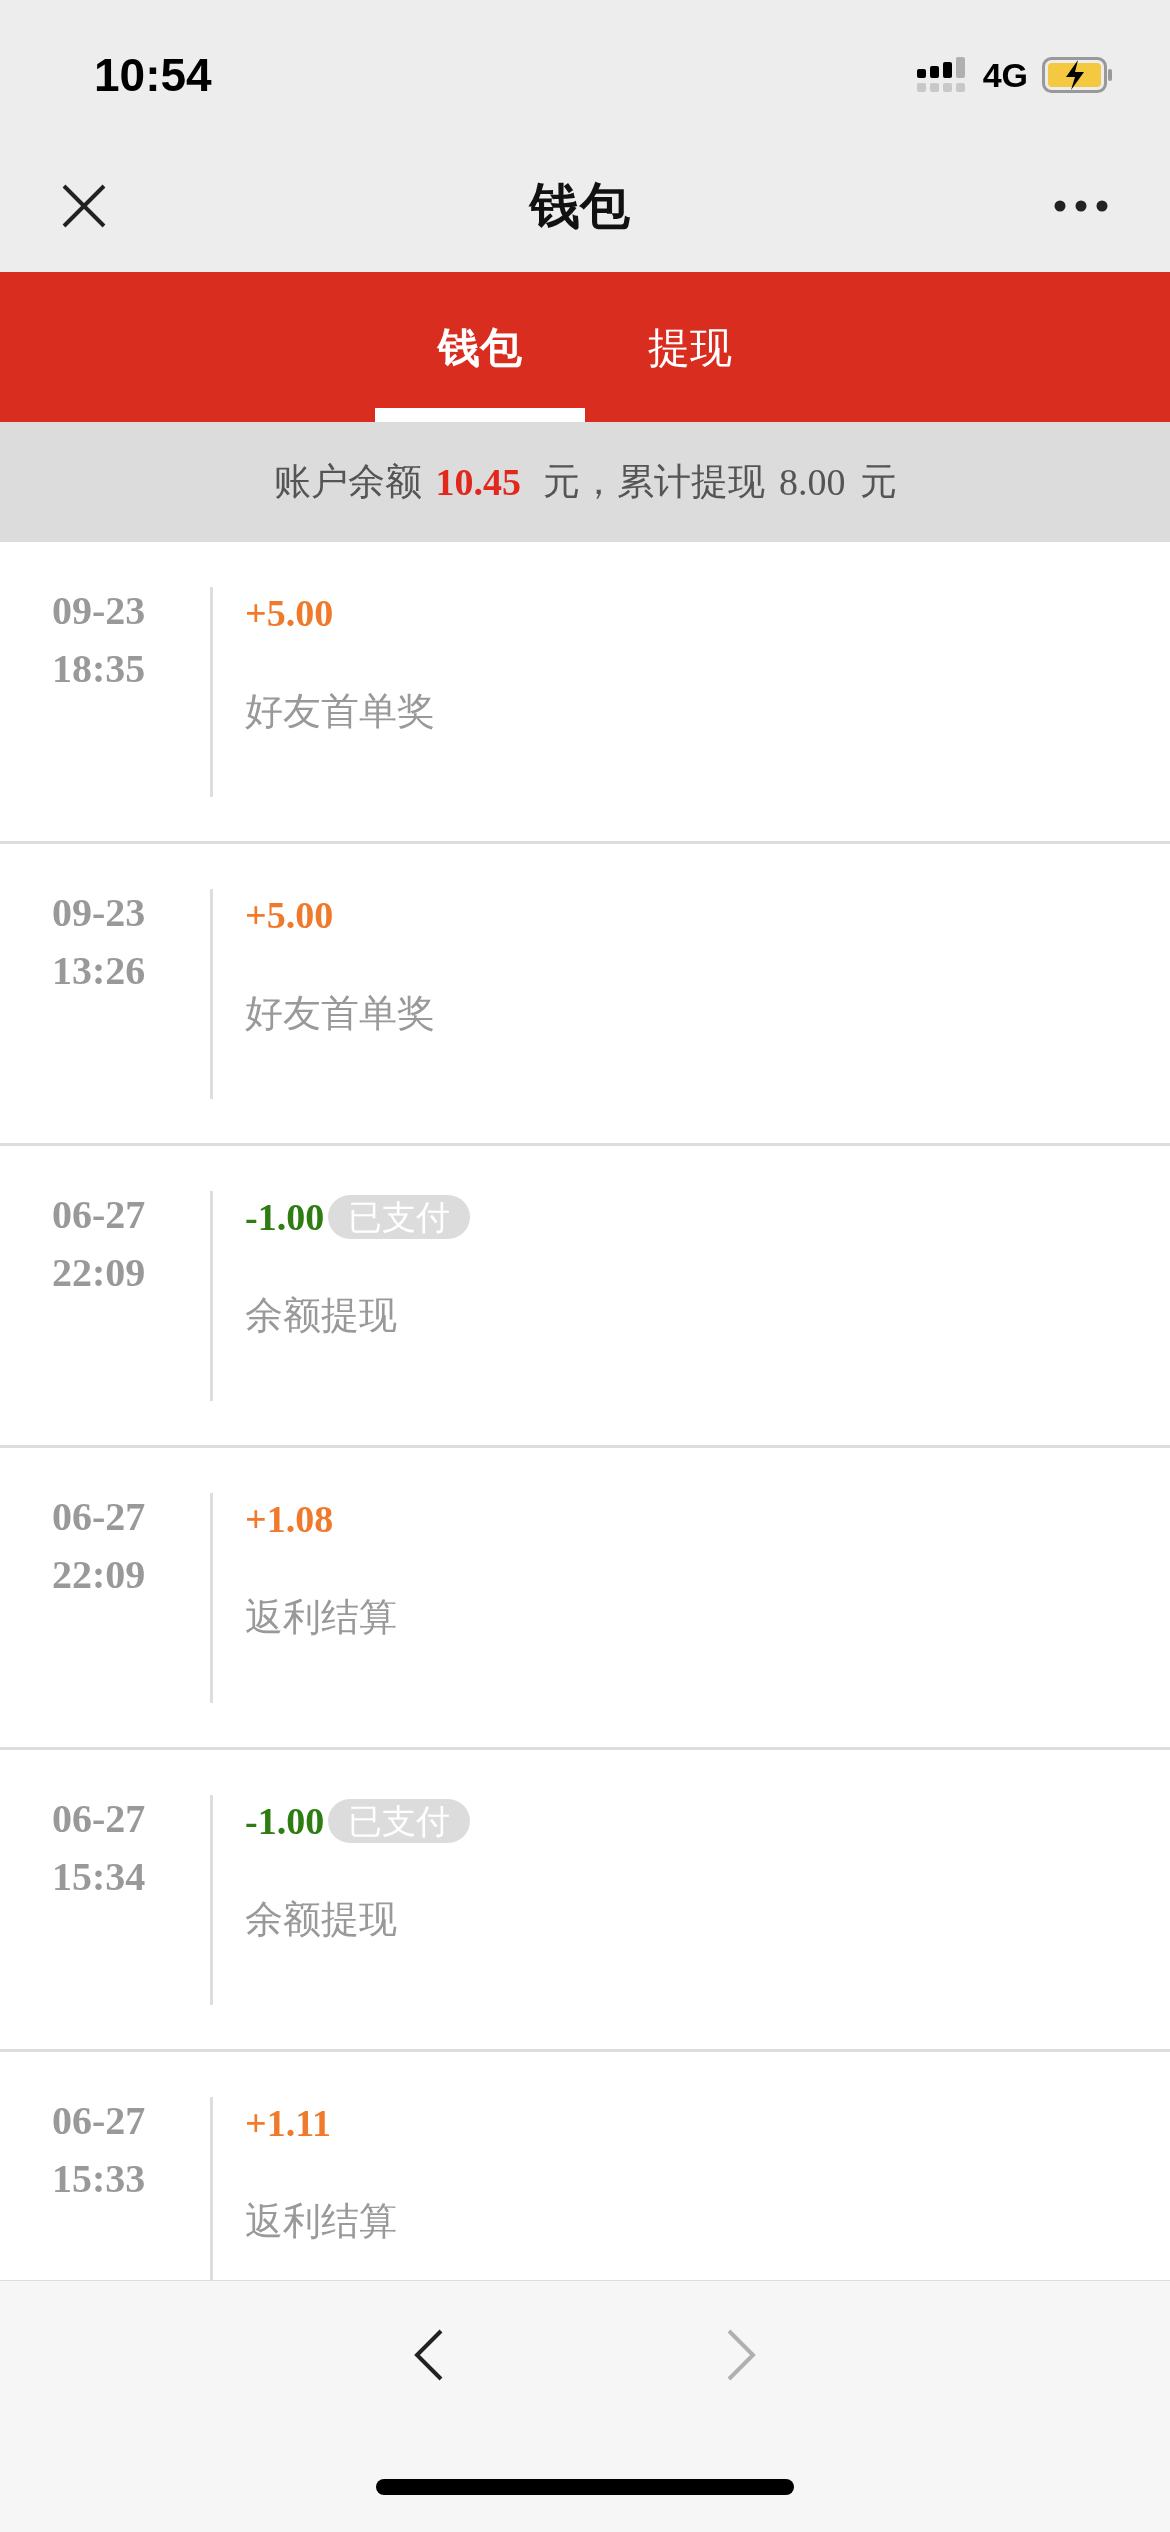  What do you see at coordinates (1005, 75) in the screenshot?
I see `network-label: 4G` at bounding box center [1005, 75].